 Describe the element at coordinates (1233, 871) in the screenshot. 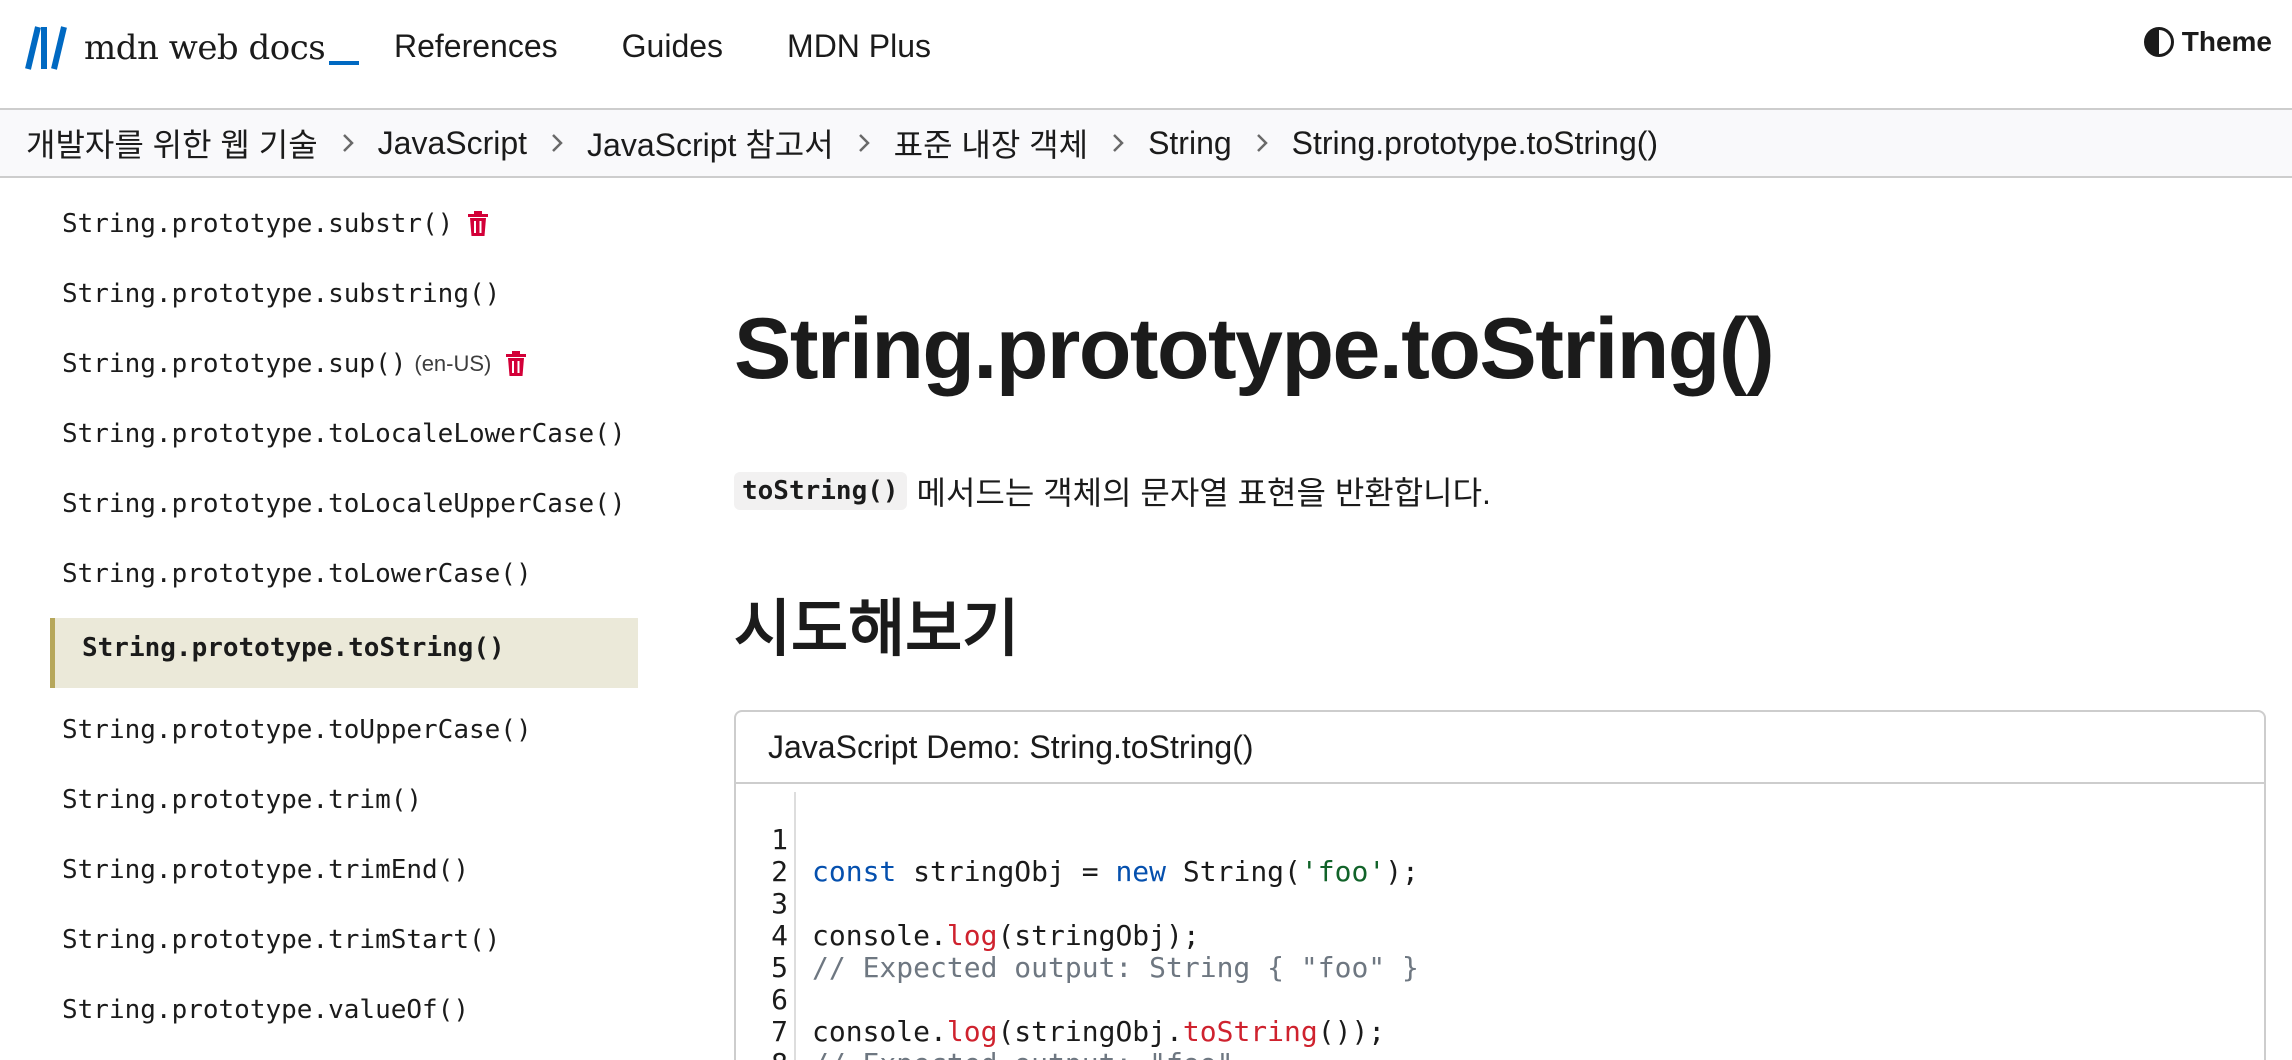

I see `code-token: String(` at that location.